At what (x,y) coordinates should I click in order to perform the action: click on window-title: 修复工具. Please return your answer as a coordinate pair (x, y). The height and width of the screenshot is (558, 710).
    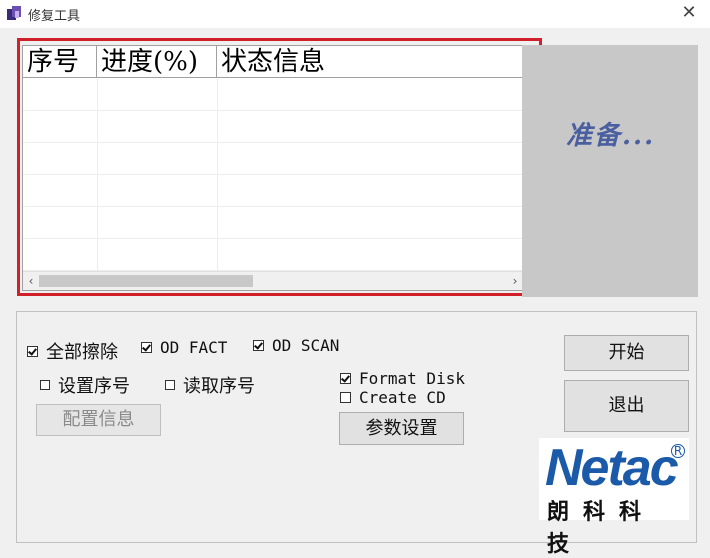
    Looking at the image, I should click on (54, 16).